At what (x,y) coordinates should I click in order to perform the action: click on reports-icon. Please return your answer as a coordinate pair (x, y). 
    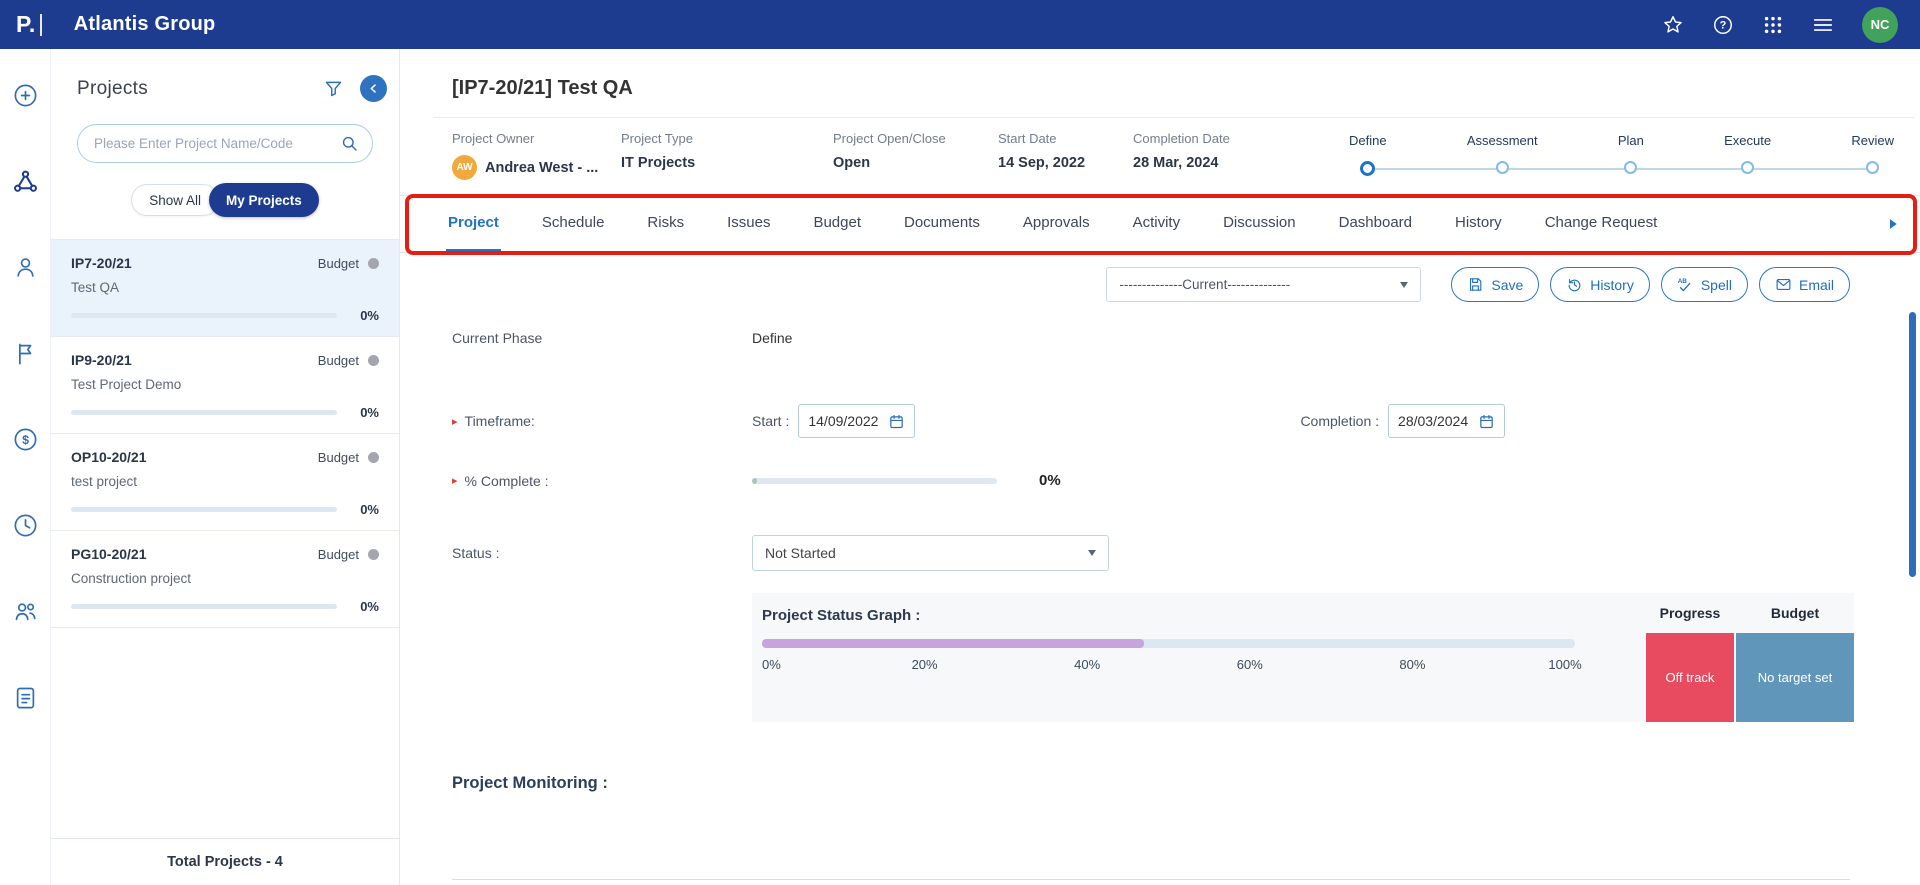
    Looking at the image, I should click on (25, 697).